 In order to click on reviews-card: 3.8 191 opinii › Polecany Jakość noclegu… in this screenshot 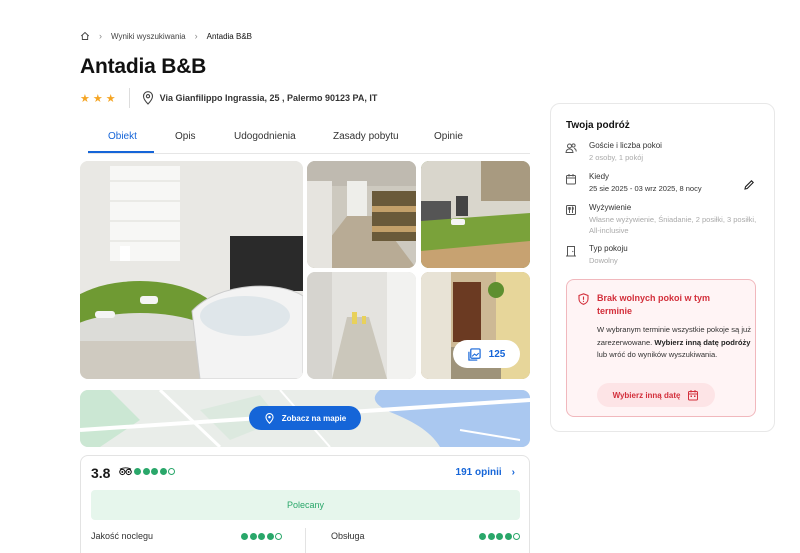, I will do `click(305, 504)`.